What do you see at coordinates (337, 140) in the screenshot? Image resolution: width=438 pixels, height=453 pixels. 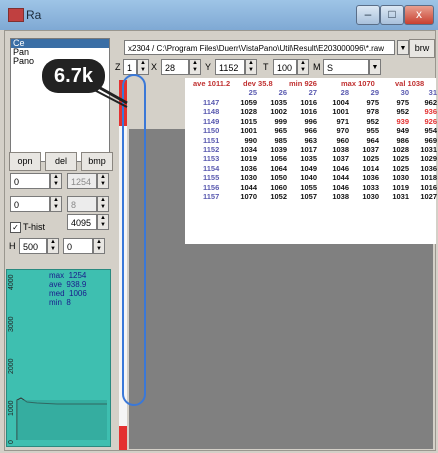 I see `table-cell: 960` at bounding box center [337, 140].